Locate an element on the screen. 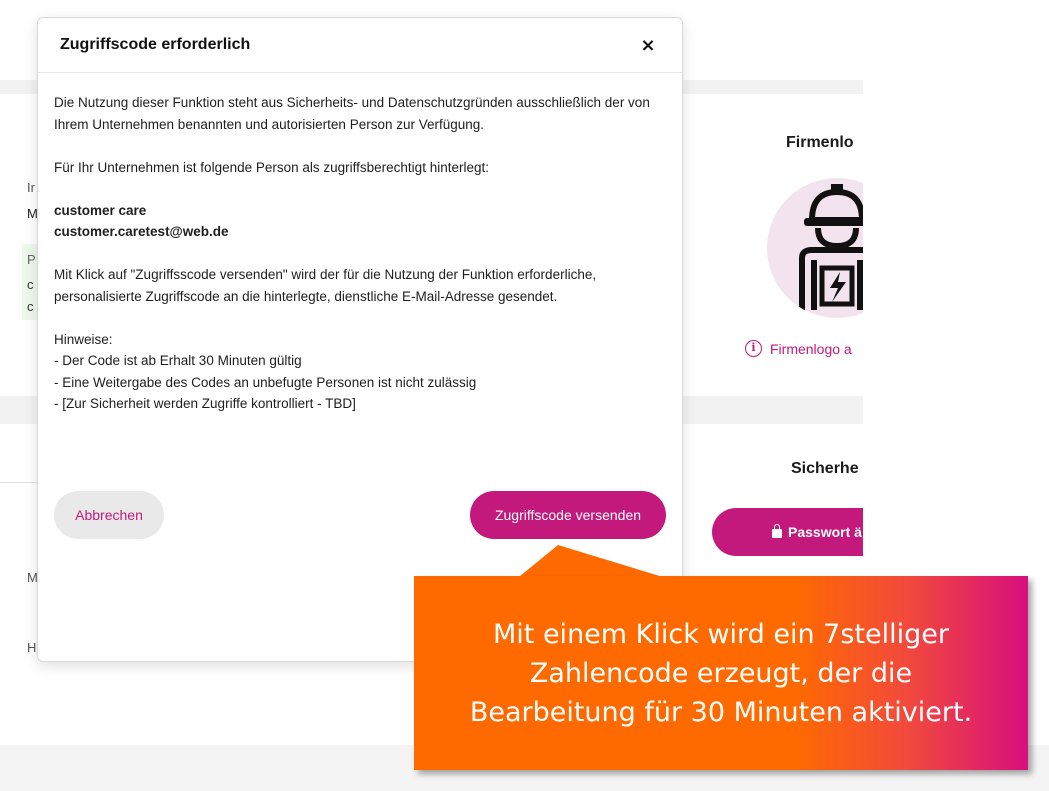 This screenshot has height=791, width=1049. background-field-label: P is located at coordinates (31, 259).